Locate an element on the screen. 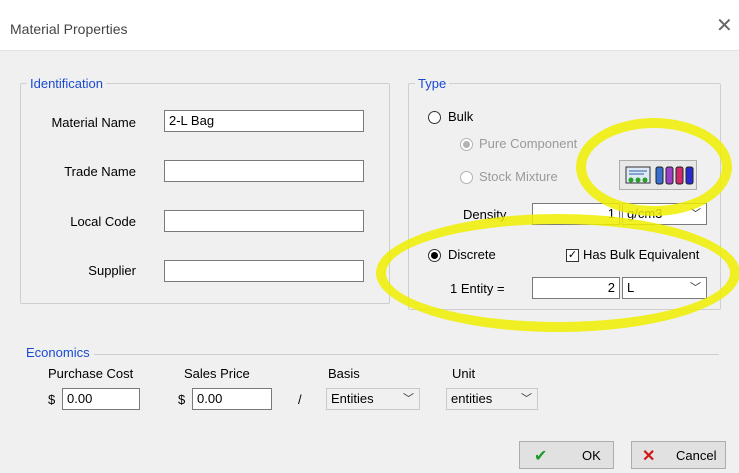  stock-mixture-label: Stock Mixture is located at coordinates (518, 176).